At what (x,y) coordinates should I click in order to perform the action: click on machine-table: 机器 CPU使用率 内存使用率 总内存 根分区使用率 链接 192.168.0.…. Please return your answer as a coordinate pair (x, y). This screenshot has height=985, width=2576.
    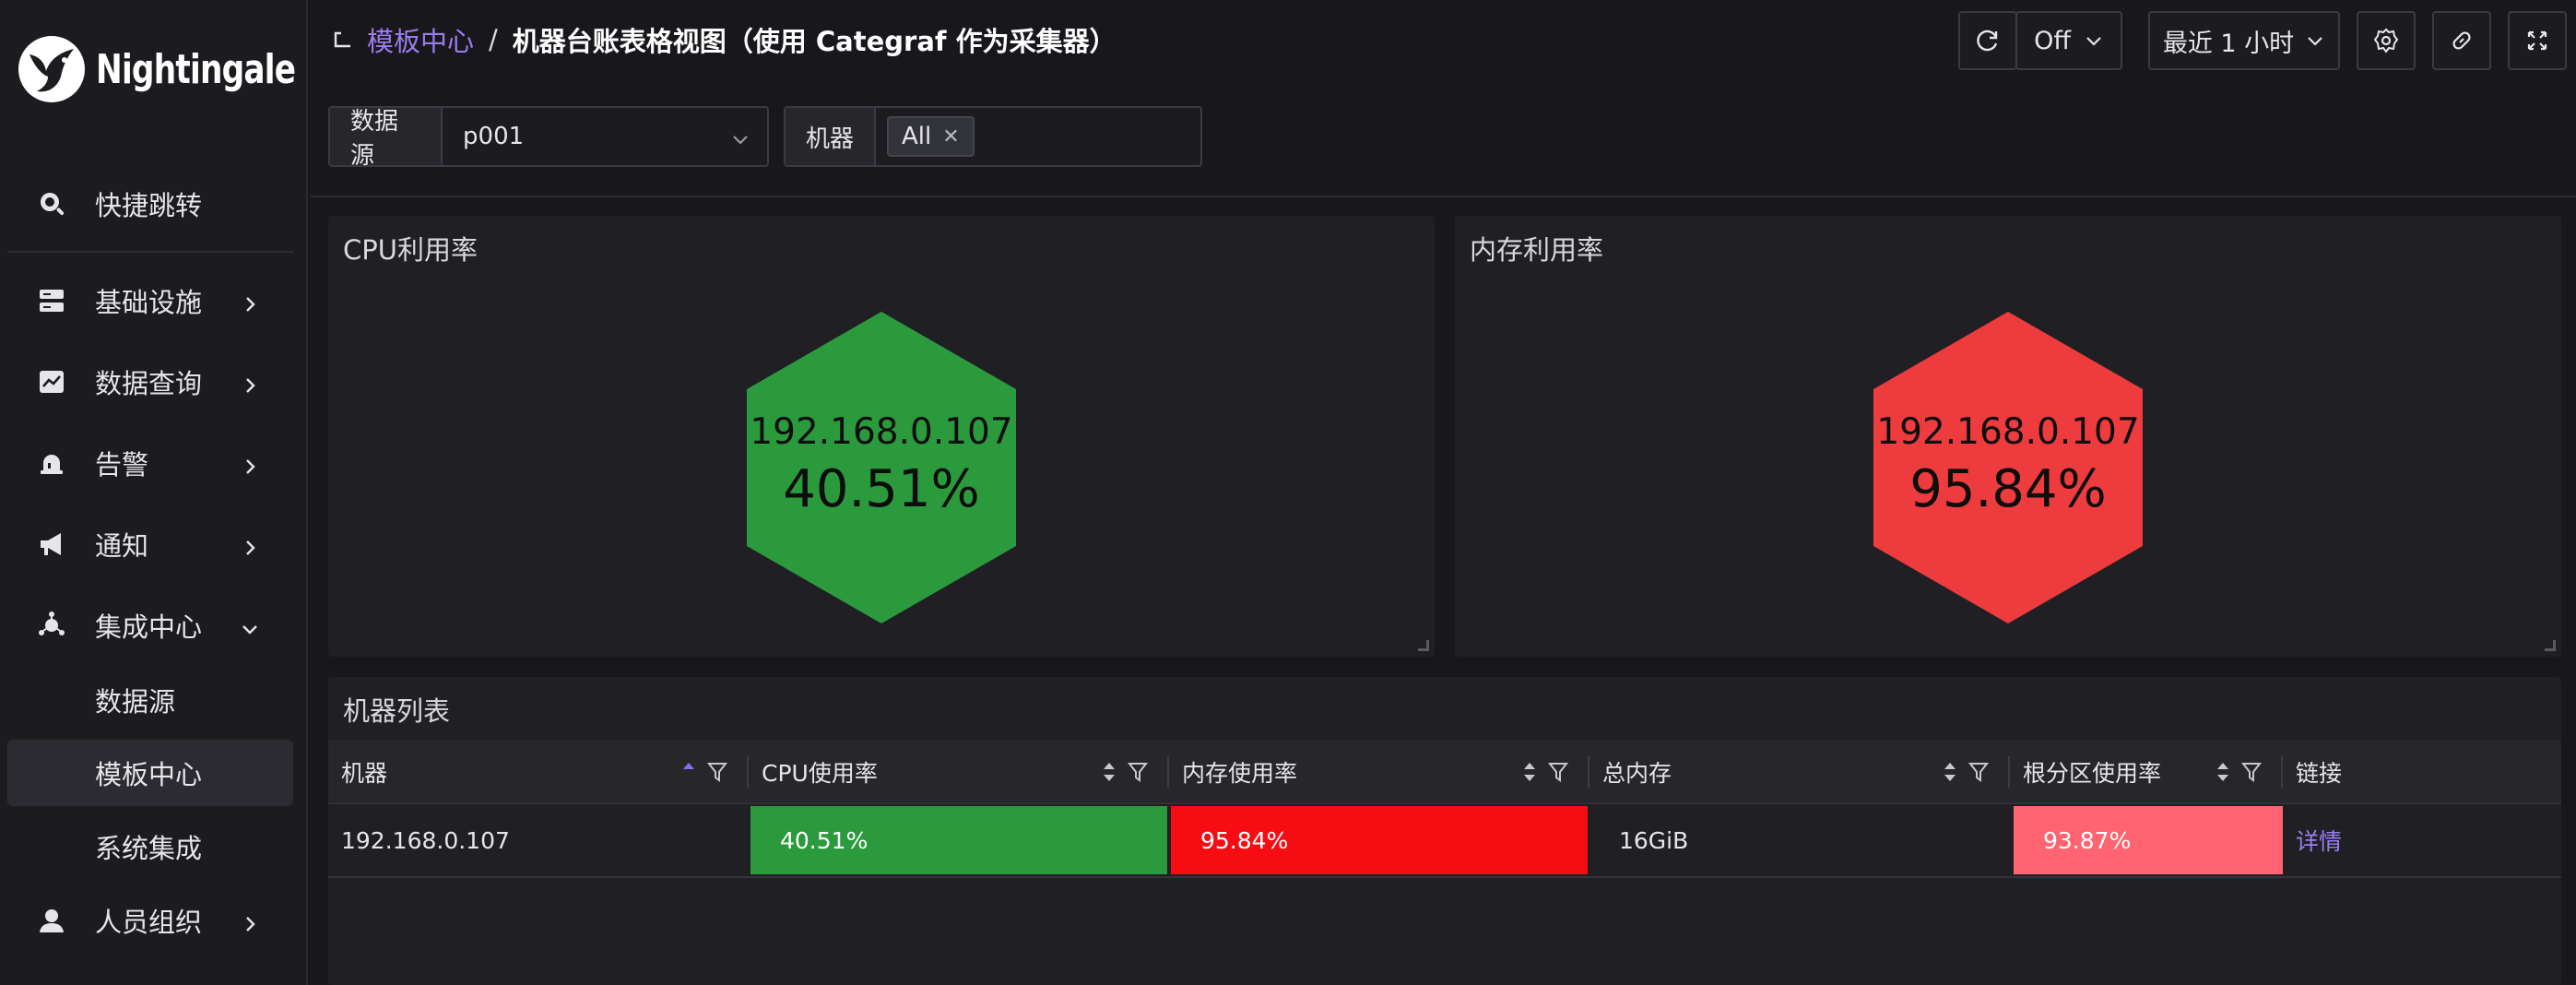
    Looking at the image, I should click on (1444, 809).